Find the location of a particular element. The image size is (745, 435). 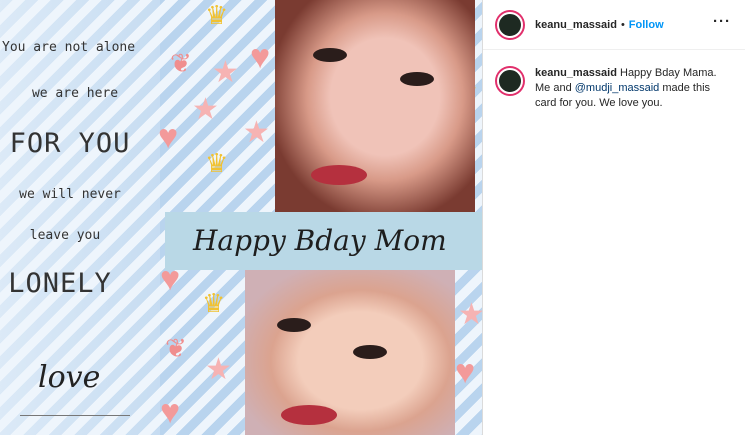

username-link: keanu_massaid is located at coordinates (576, 25).